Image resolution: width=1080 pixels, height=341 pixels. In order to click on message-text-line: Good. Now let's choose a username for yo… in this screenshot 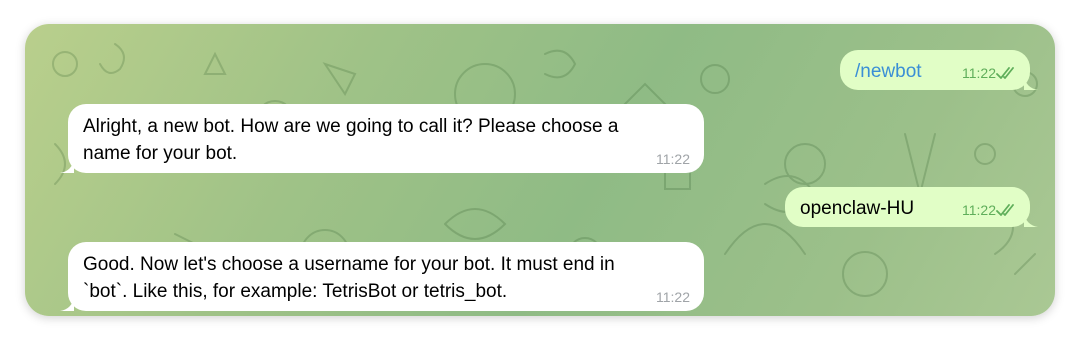, I will do `click(349, 264)`.